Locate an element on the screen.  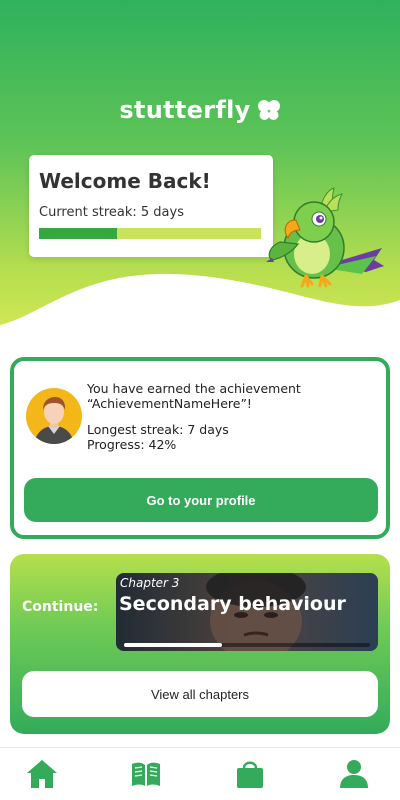
current-streak-text: Current streak: 5 days is located at coordinates (111, 212).